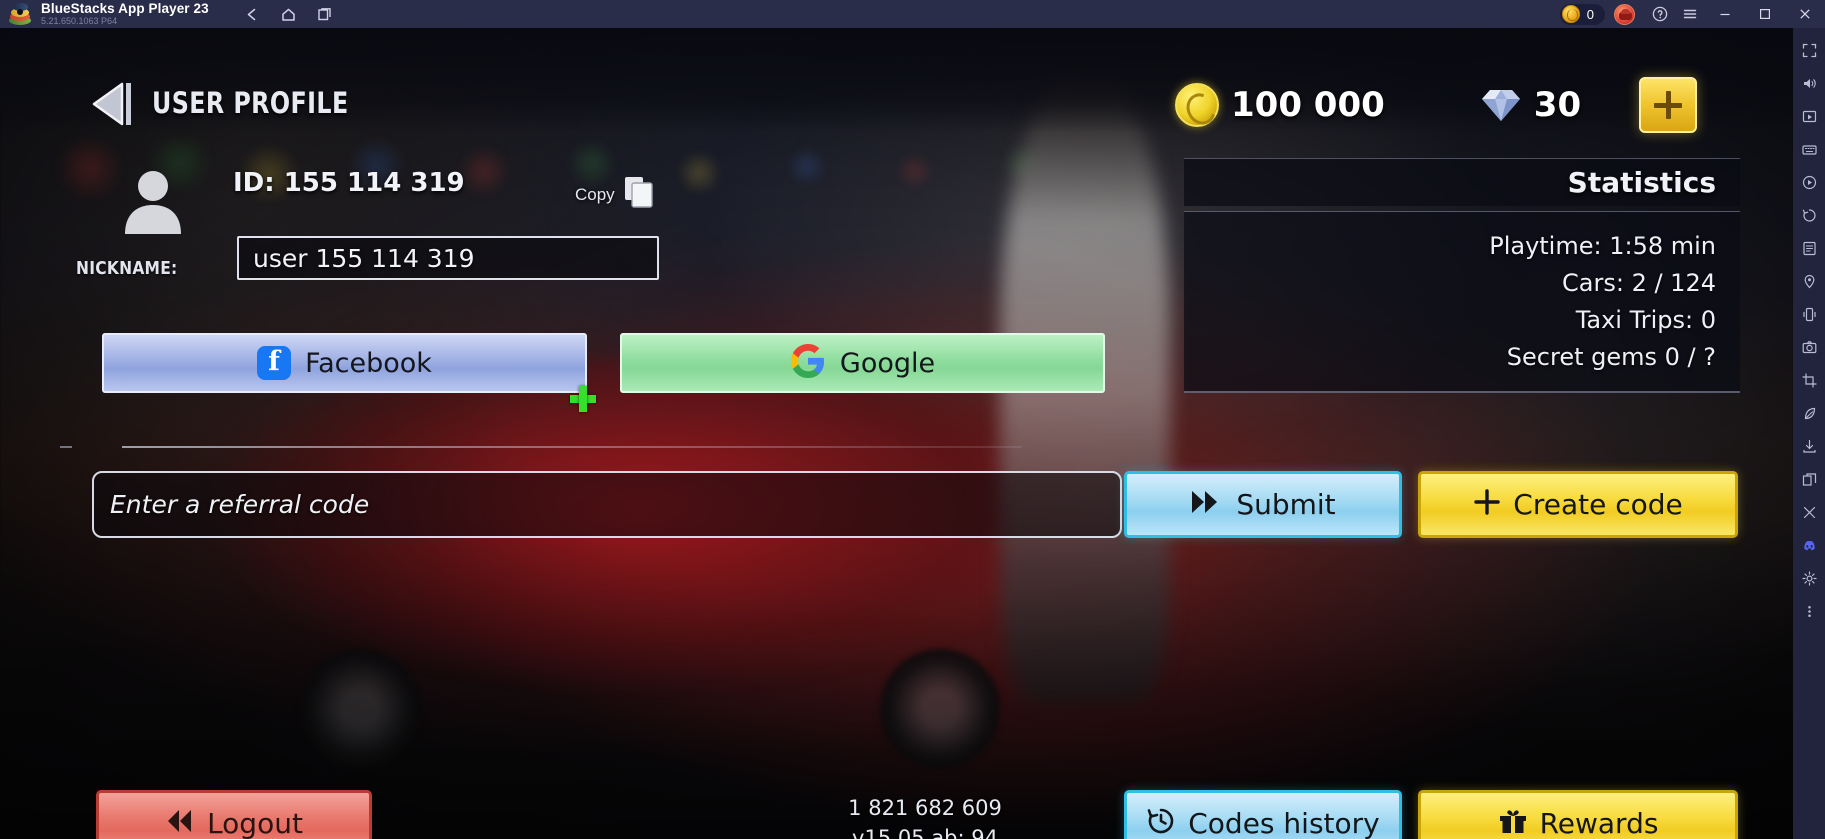 The width and height of the screenshot is (1825, 839). What do you see at coordinates (1809, 578) in the screenshot?
I see `settings-icon` at bounding box center [1809, 578].